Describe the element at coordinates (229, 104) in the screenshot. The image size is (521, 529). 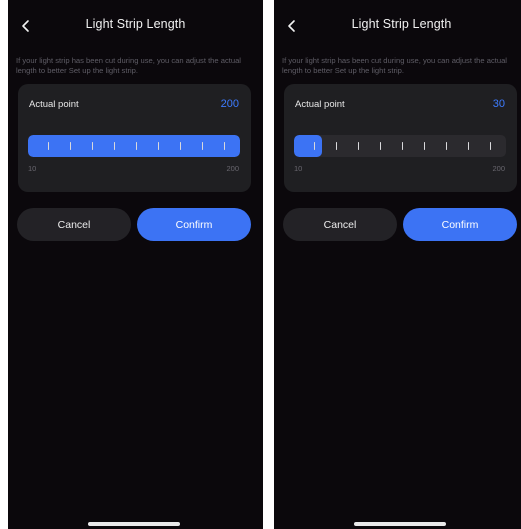
I see `actual-point-value: 200` at that location.